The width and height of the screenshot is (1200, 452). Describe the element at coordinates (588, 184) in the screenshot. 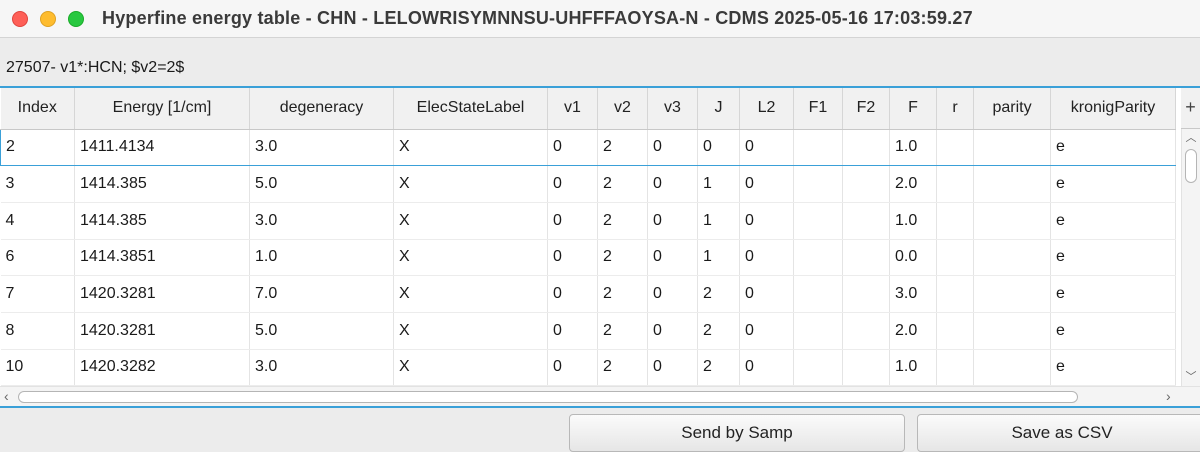

I see `table-row: 3 1414.385 5.0 X 0 2 0 1 0 2.0 e` at that location.